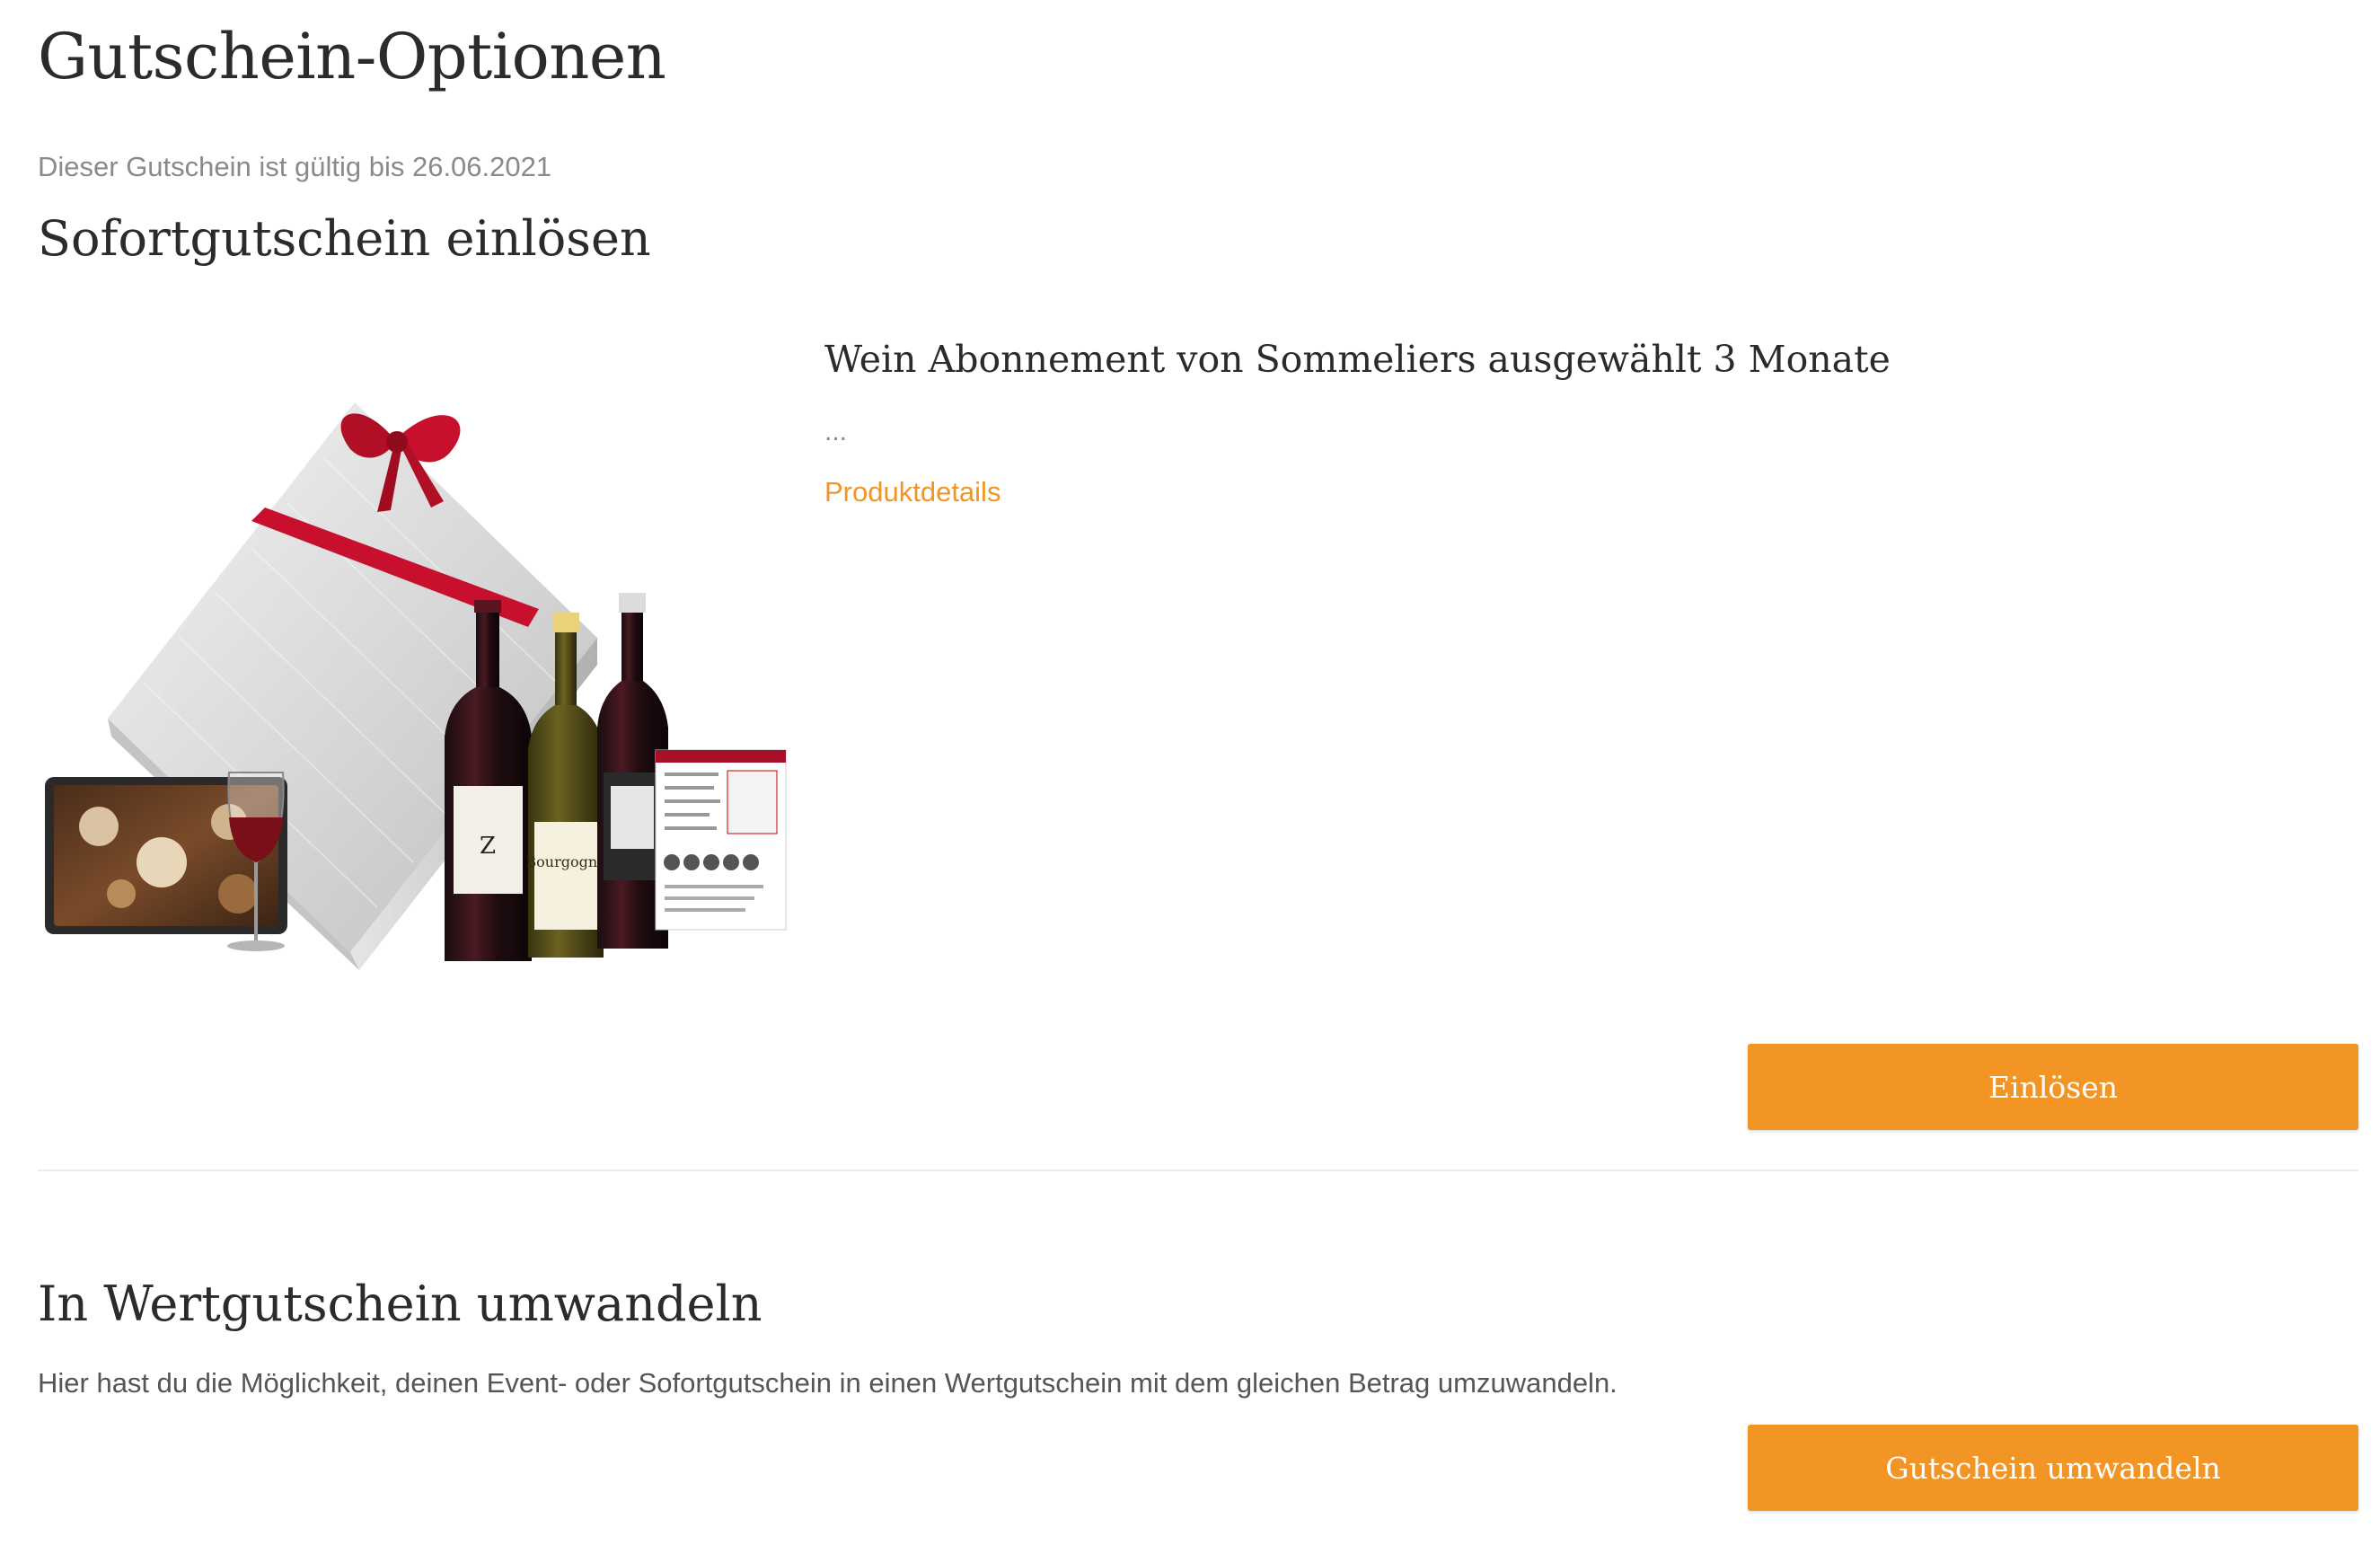  Describe the element at coordinates (2053, 1087) in the screenshot. I see `redeem-button: Einlösen` at that location.